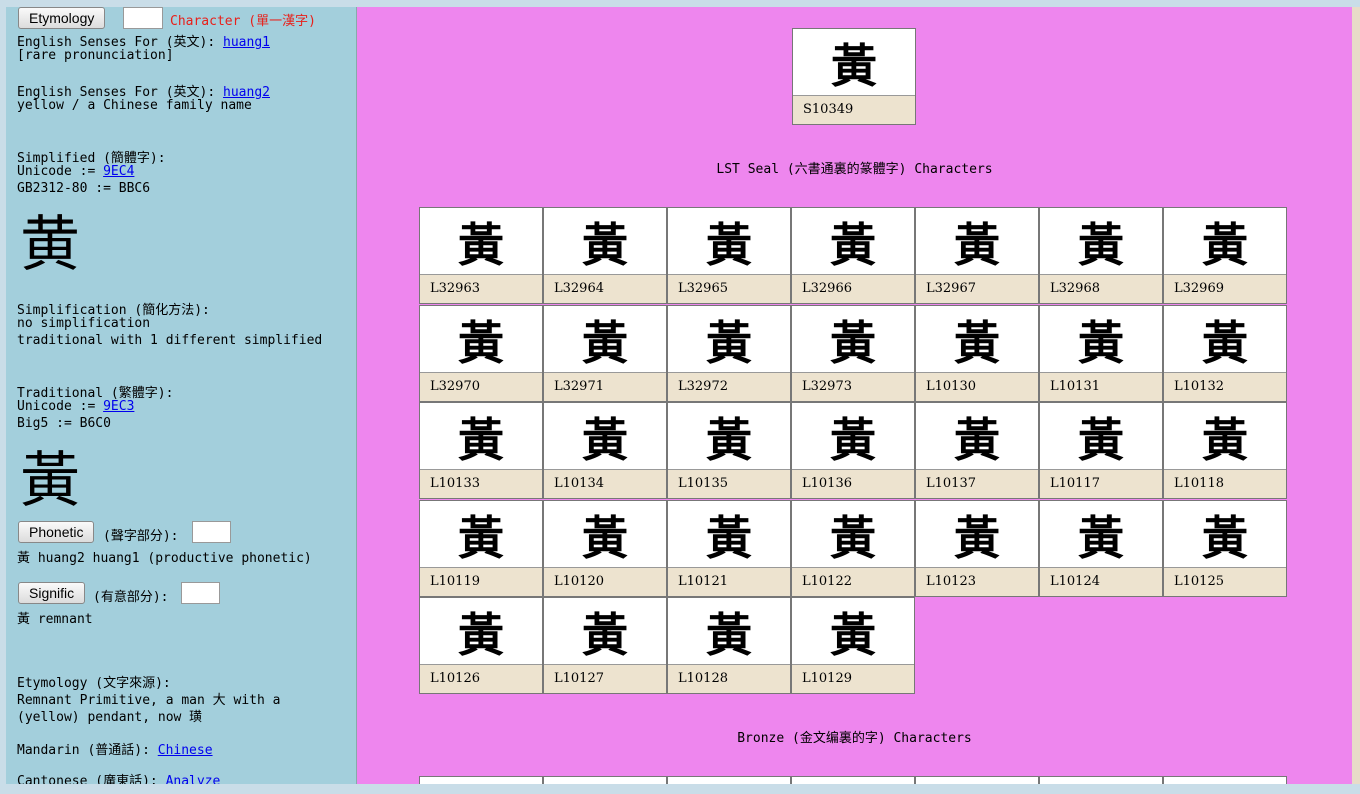 This screenshot has width=1360, height=794. Describe the element at coordinates (52, 593) in the screenshot. I see `signific-button: Signific` at that location.